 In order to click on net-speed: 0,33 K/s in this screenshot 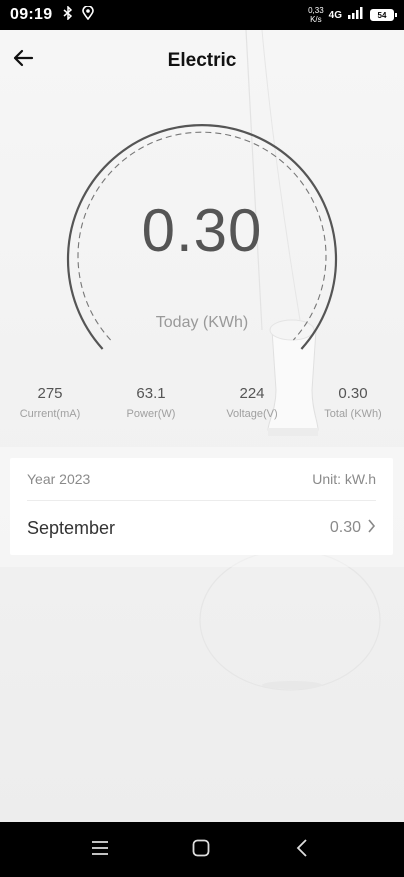, I will do `click(316, 15)`.